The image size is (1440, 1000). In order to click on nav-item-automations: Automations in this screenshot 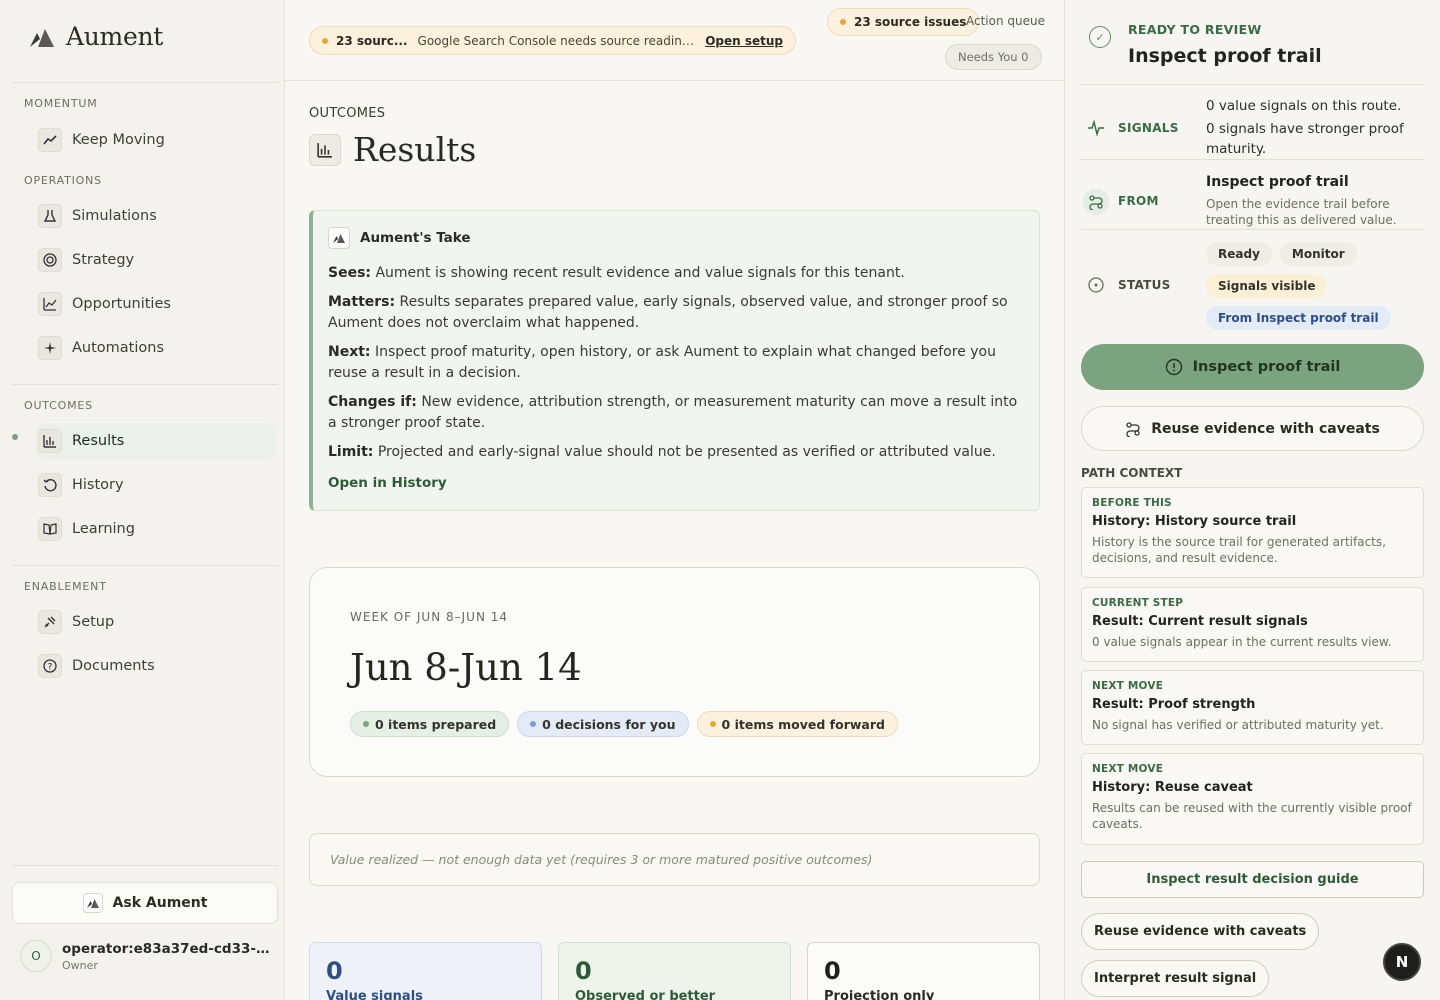, I will do `click(156, 348)`.